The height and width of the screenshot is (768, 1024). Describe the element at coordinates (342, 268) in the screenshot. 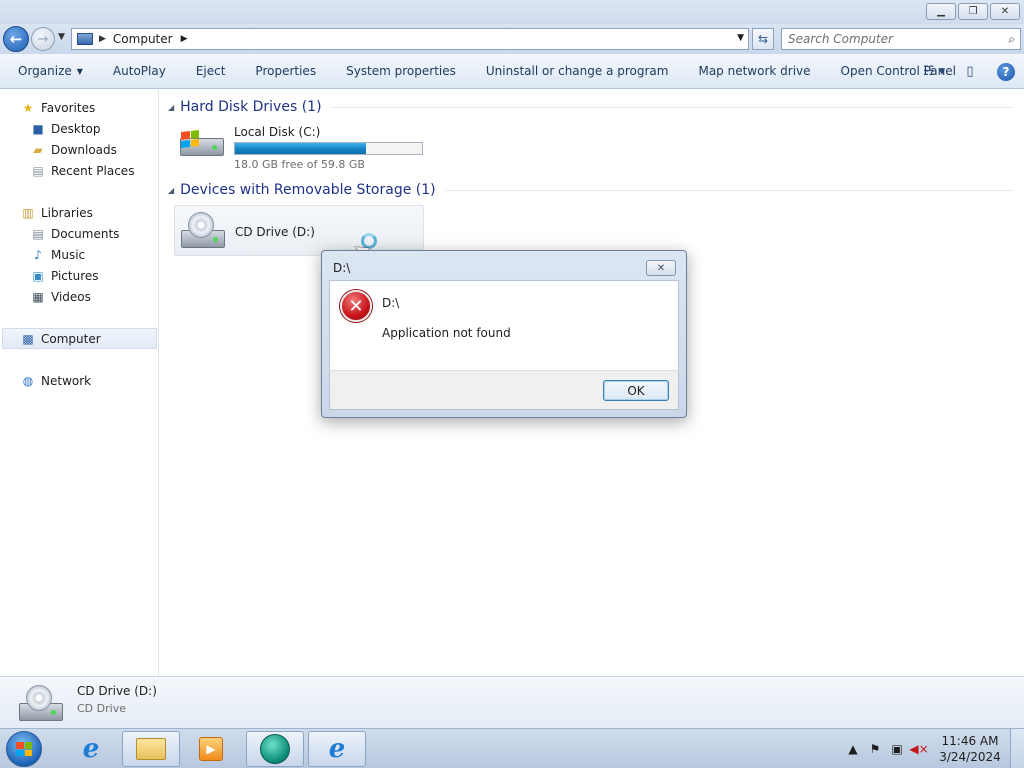

I see `dialog-title: D:\` at that location.